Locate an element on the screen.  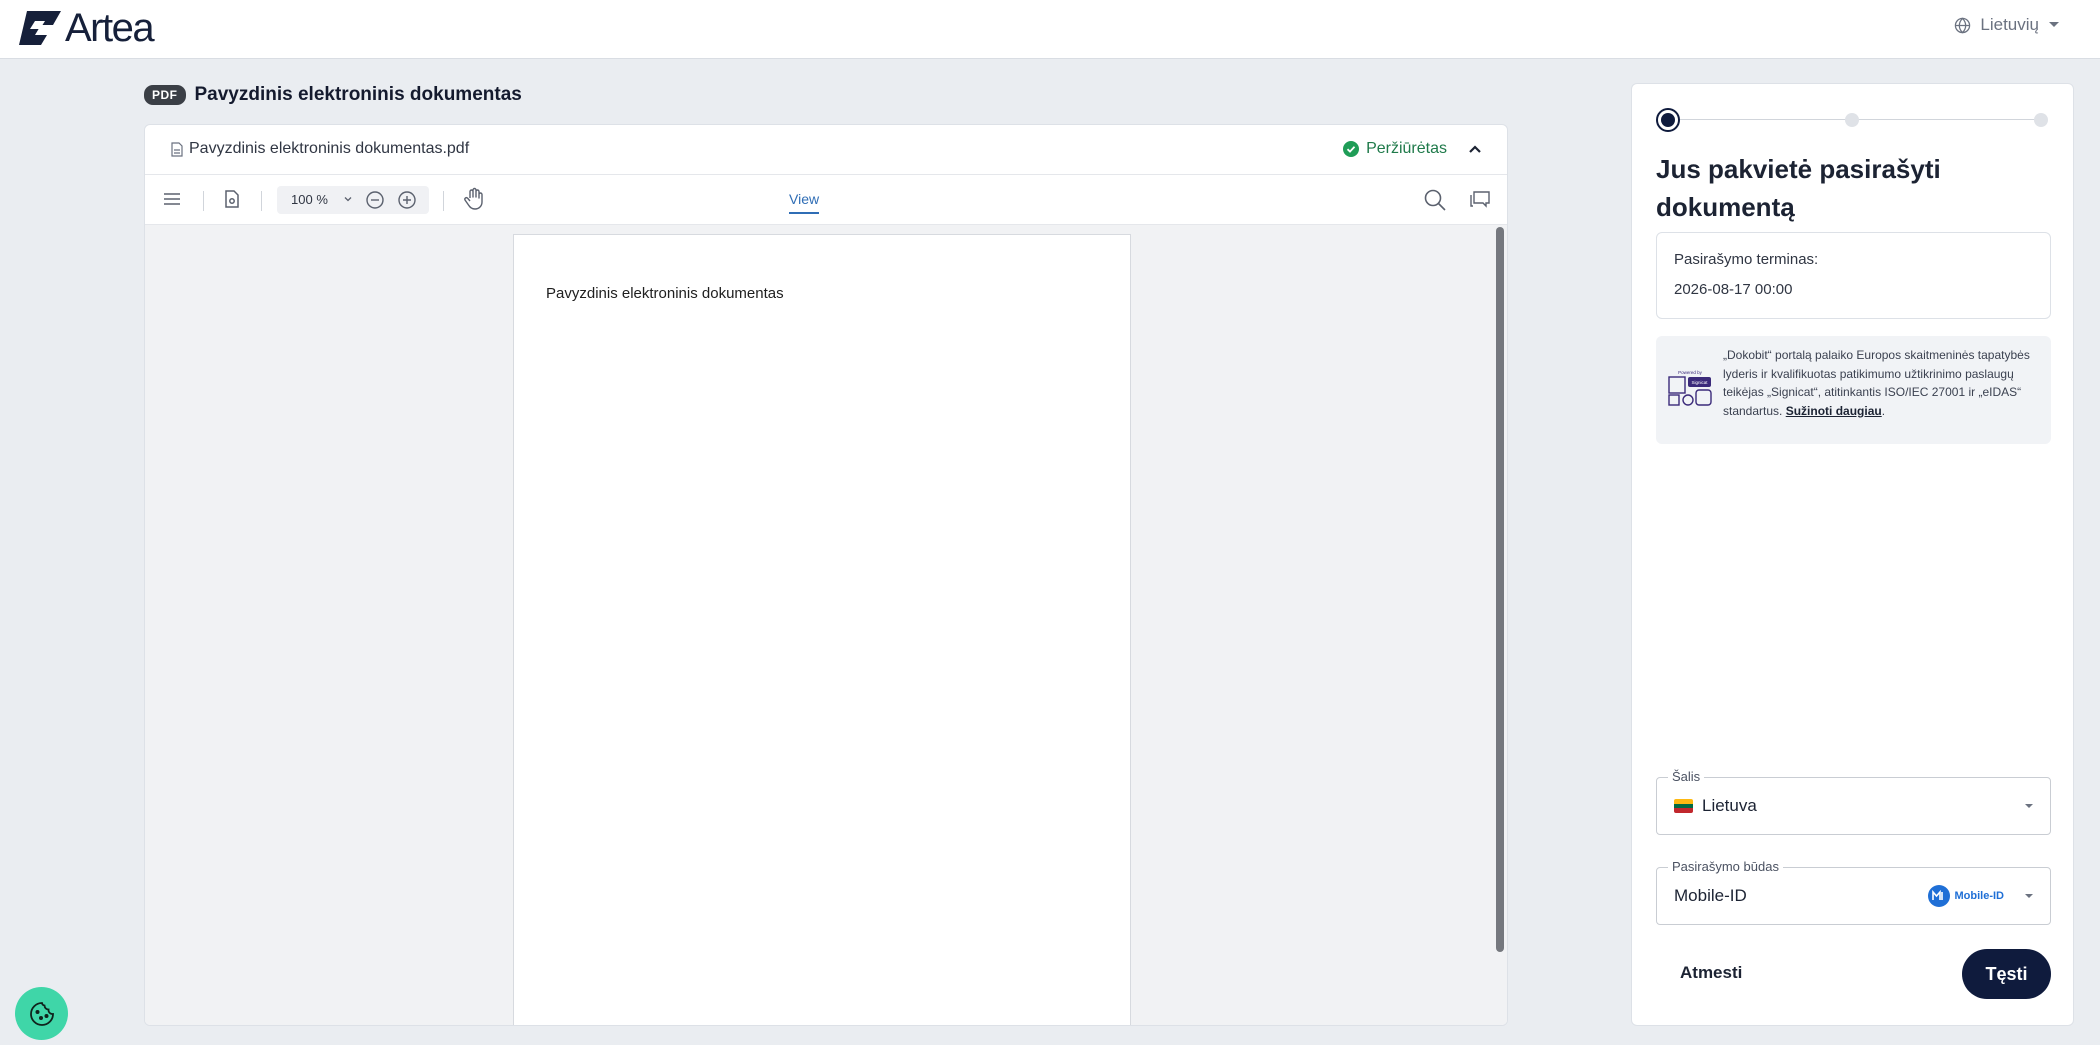
comments-icon is located at coordinates (1480, 199).